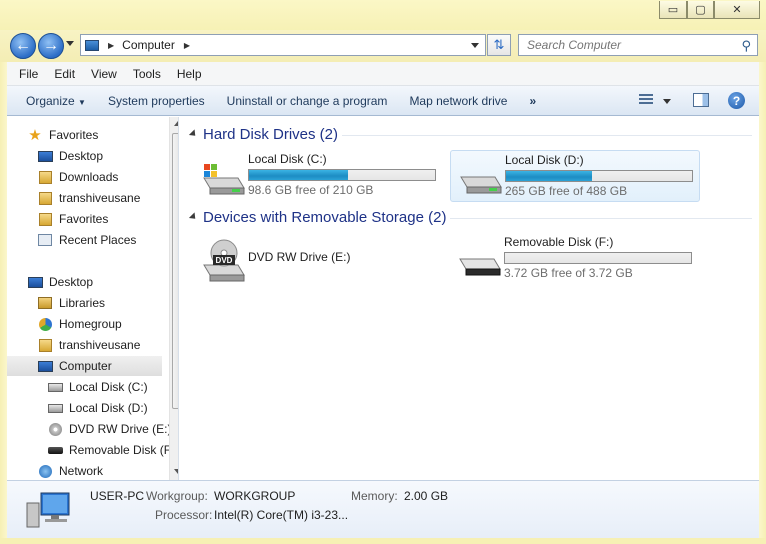 This screenshot has height=544, width=766. Describe the element at coordinates (673, 10) in the screenshot. I see `minimize-button: ▭` at that location.